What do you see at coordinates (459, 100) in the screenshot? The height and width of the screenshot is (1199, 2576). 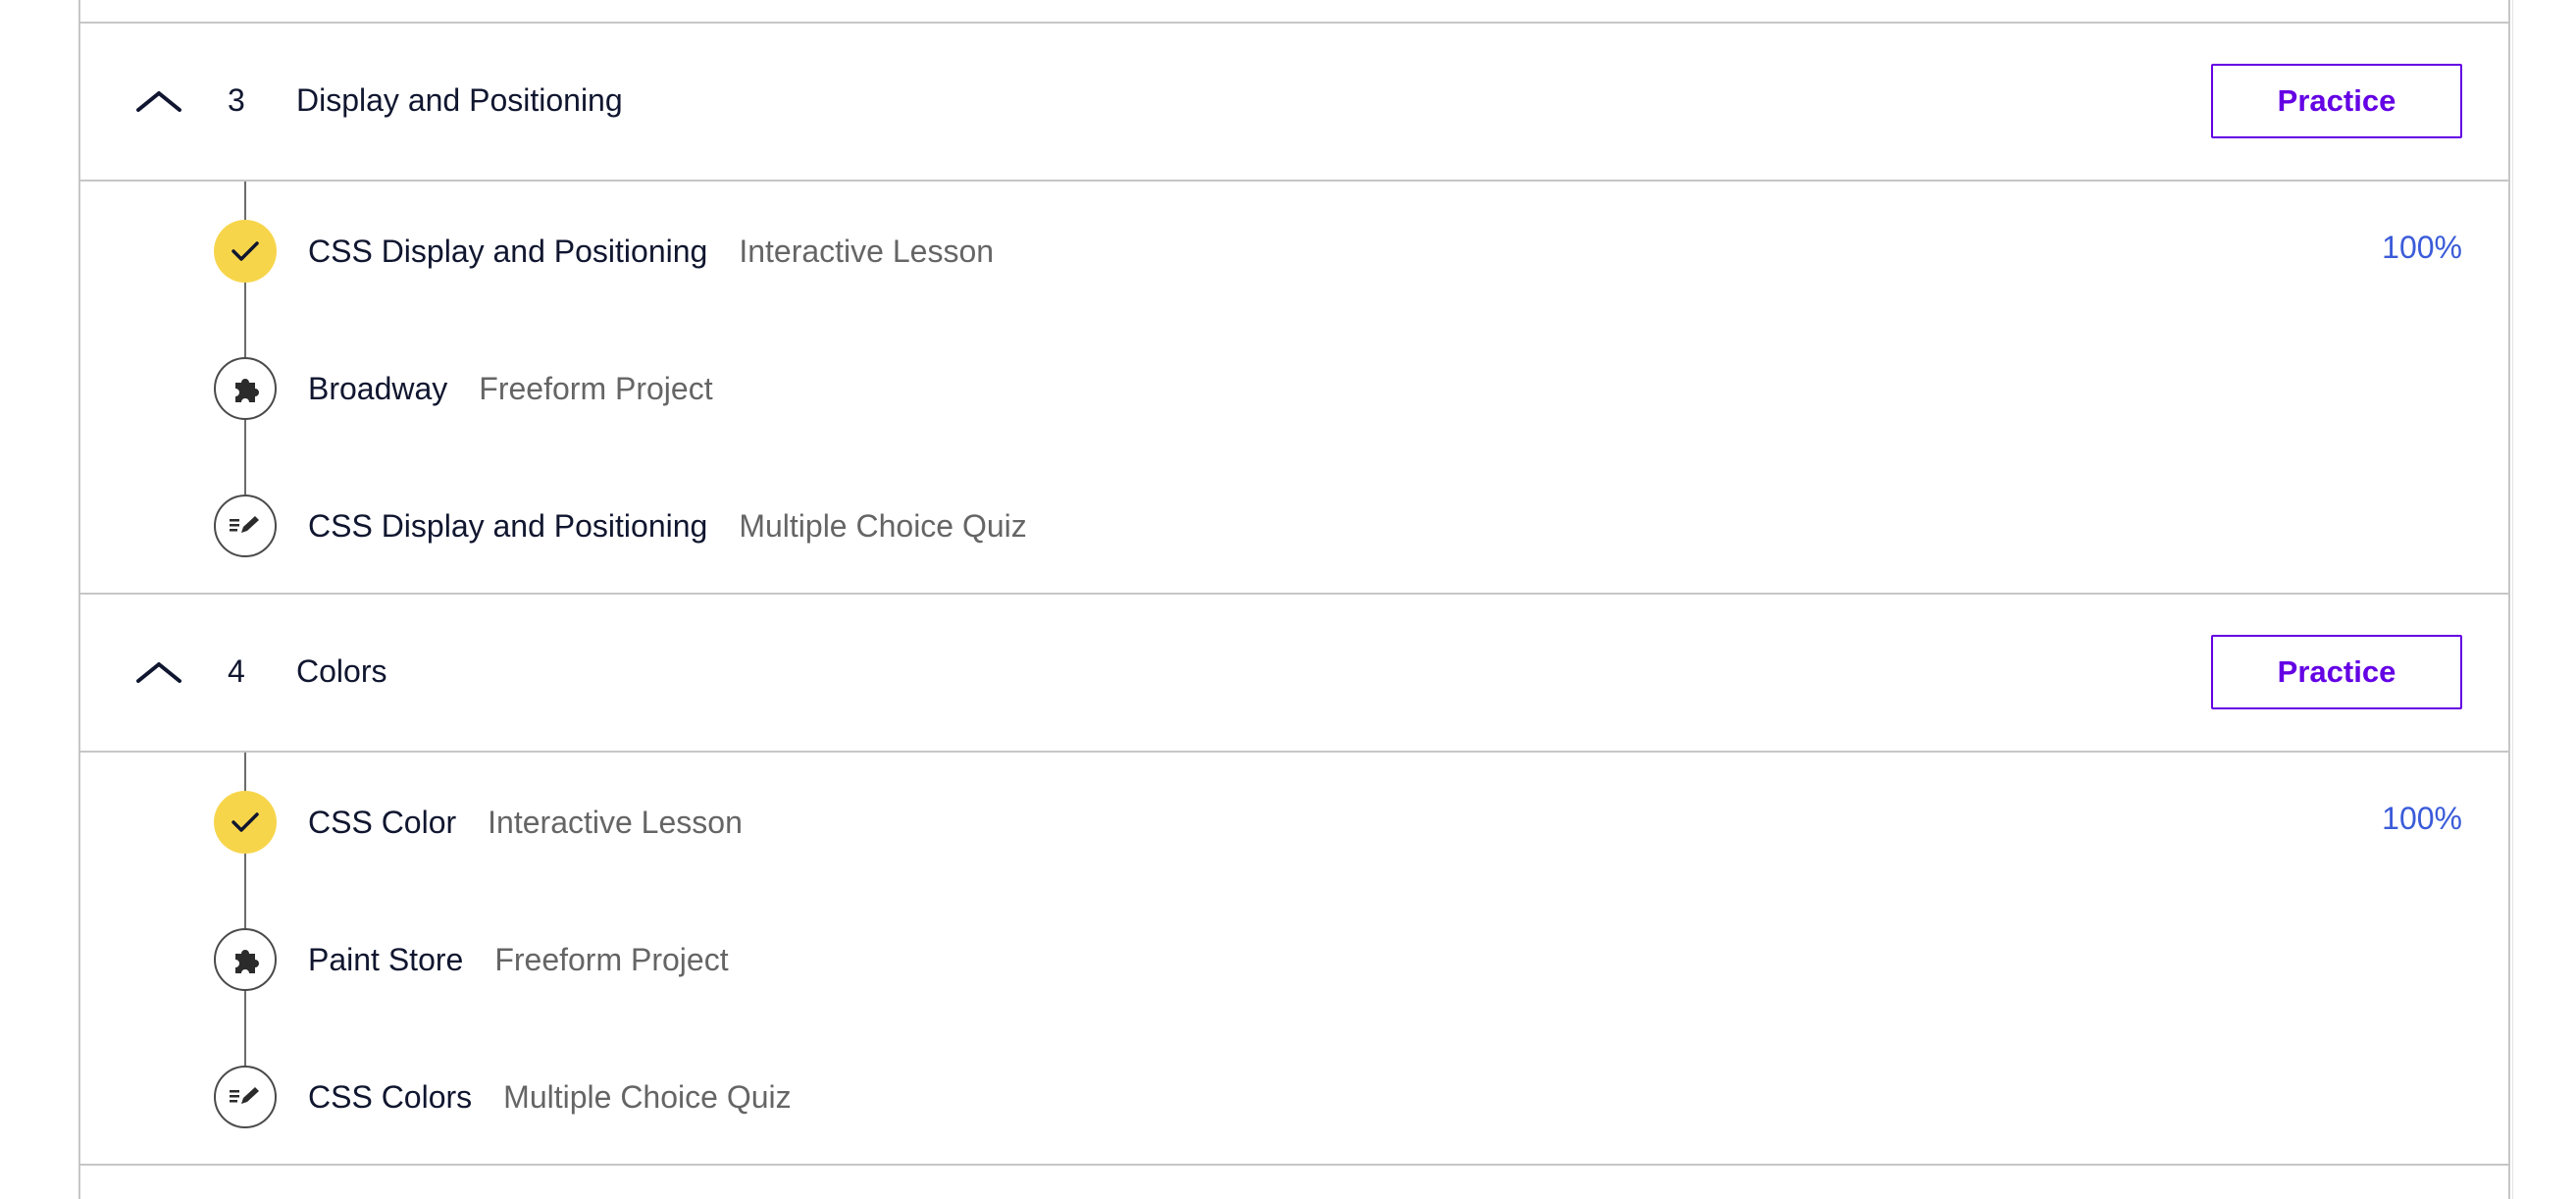 I see `module-title: Display and Positioning` at bounding box center [459, 100].